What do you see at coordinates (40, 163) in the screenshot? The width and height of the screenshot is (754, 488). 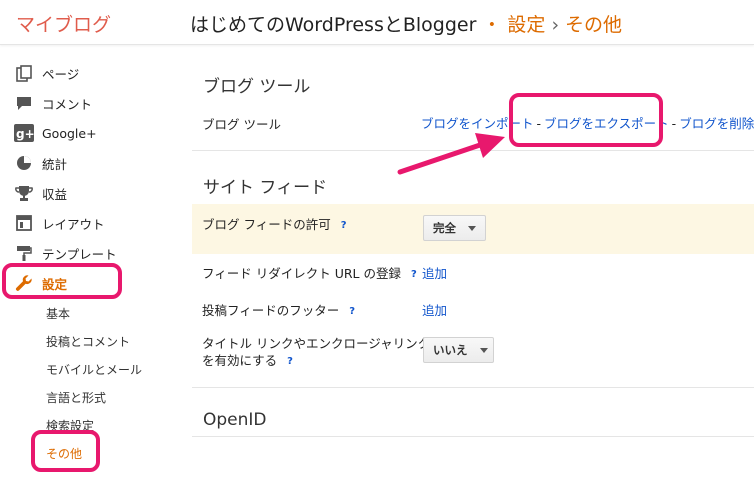 I see `sidebar-item-stats: 統計` at bounding box center [40, 163].